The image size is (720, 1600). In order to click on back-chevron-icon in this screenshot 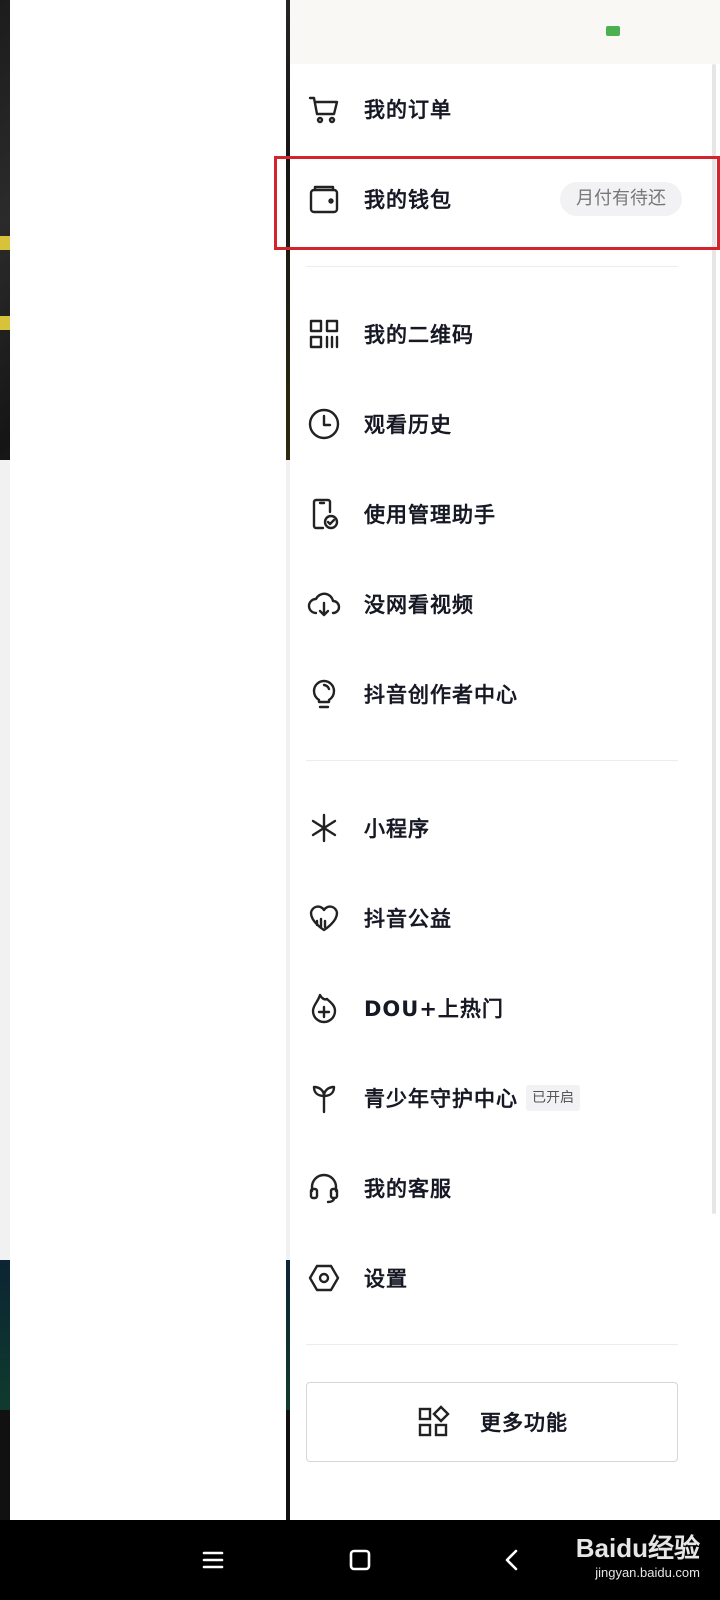, I will do `click(511, 1560)`.